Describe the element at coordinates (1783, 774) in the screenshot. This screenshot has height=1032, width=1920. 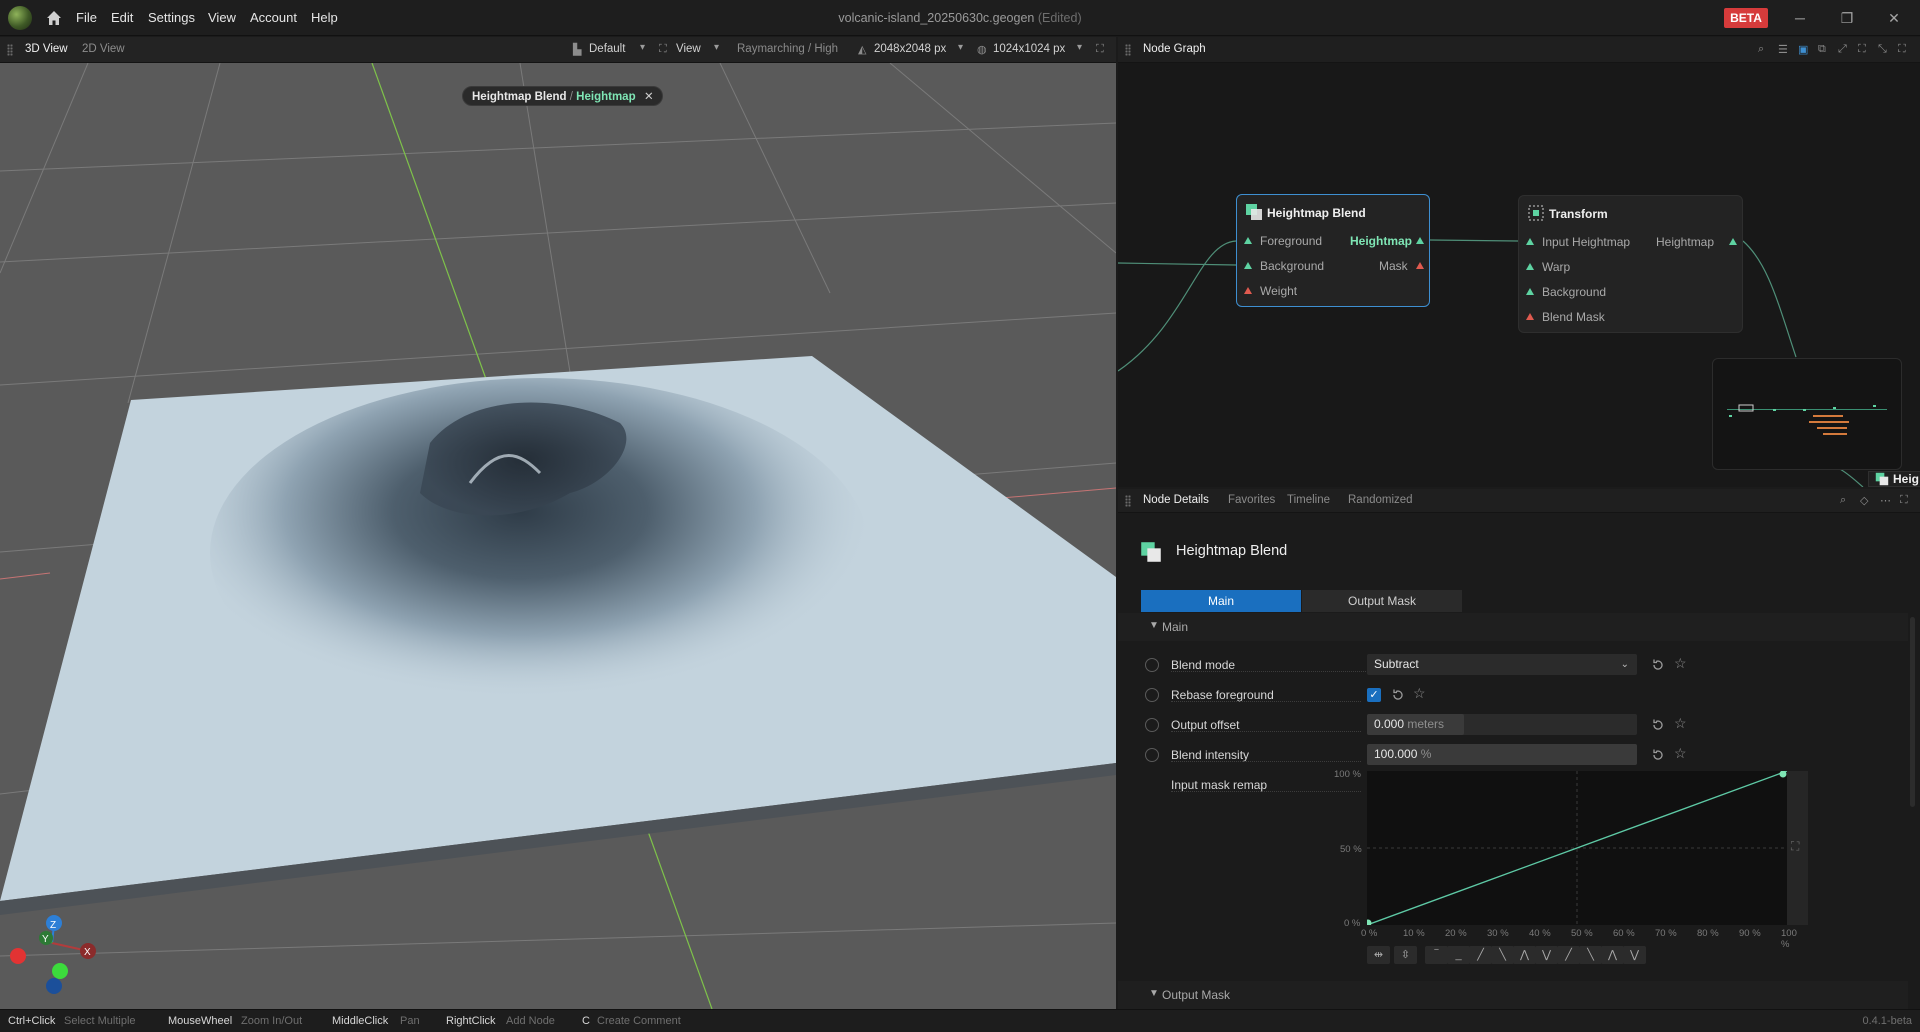
I see `curve-point-end` at that location.